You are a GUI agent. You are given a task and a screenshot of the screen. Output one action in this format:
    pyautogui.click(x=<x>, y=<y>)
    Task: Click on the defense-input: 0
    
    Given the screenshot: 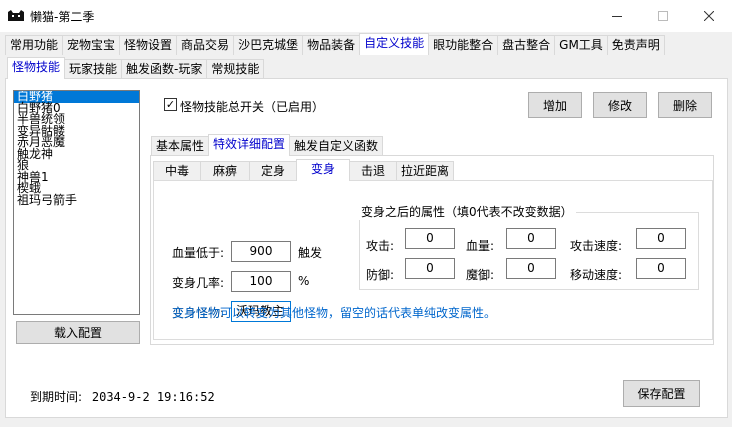 What is the action you would take?
    pyautogui.click(x=430, y=268)
    